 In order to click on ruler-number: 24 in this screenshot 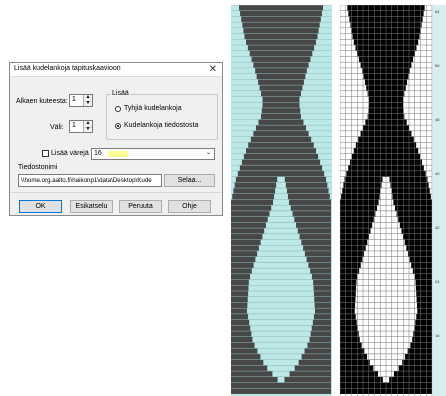, I will do `click(437, 281)`.